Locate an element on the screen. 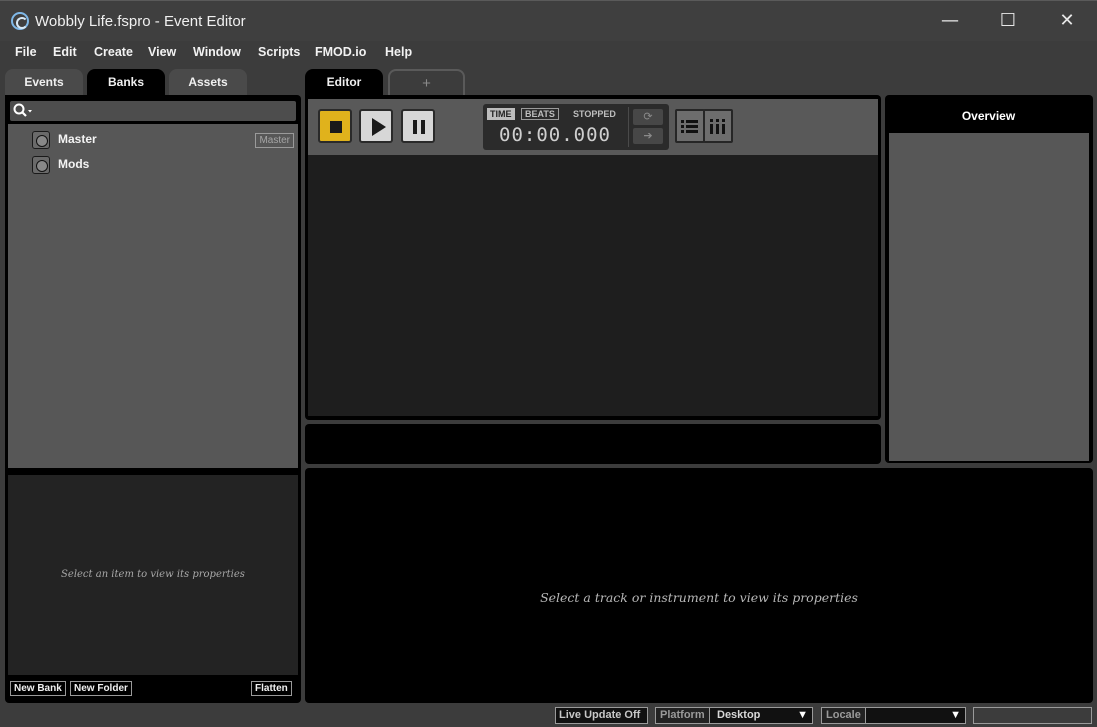 This screenshot has width=1097, height=727. master-bank-badge: Master is located at coordinates (274, 140).